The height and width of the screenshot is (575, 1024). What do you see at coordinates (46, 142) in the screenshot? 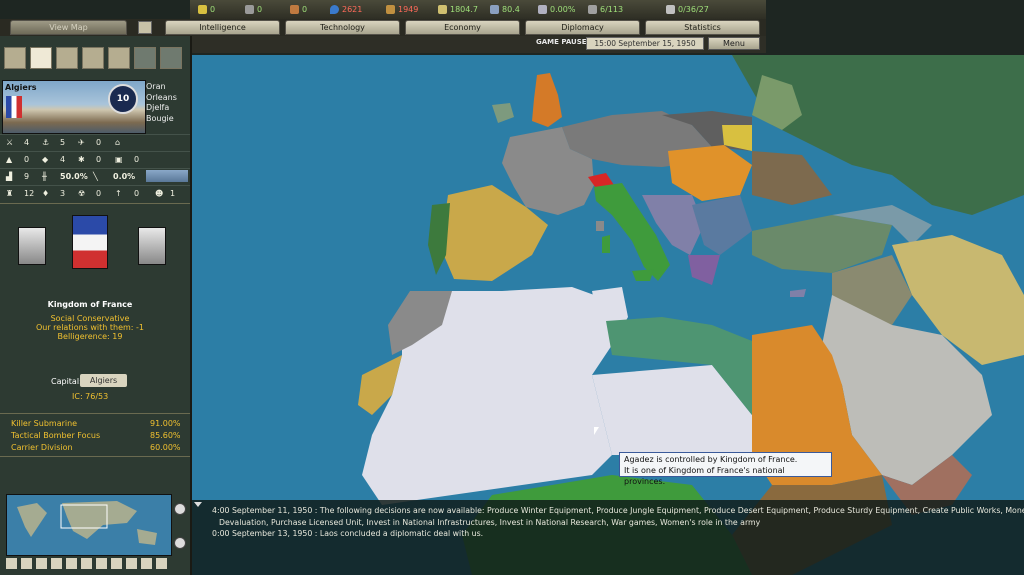
I see `anchor-icon: ⚓` at bounding box center [46, 142].